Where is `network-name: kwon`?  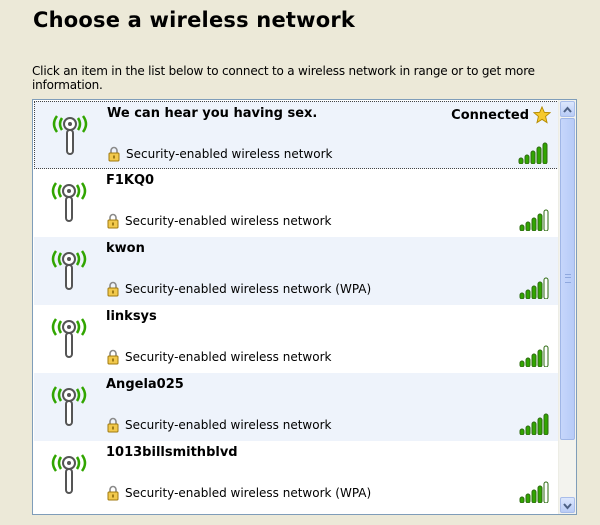 network-name: kwon is located at coordinates (125, 248).